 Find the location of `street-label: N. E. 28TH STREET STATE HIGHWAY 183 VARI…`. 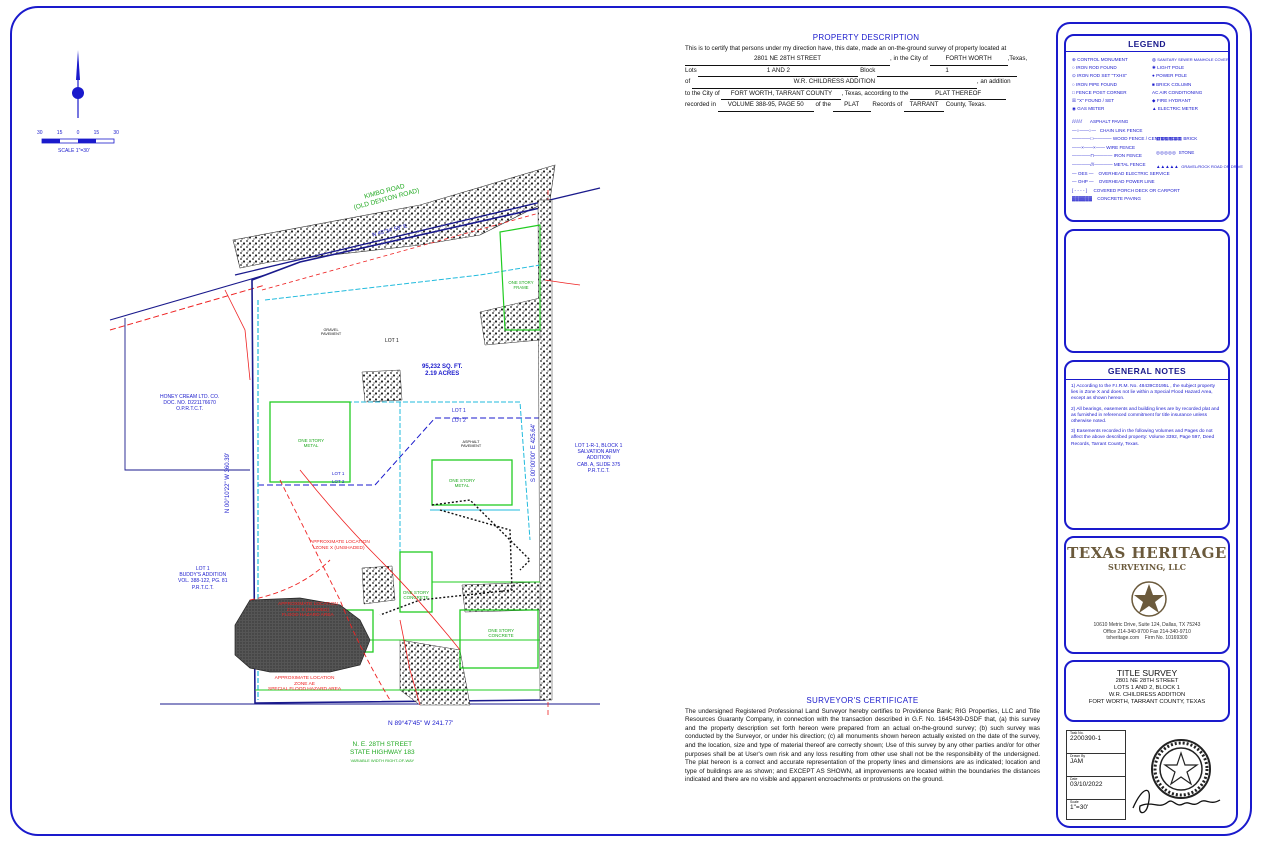

street-label: N. E. 28TH STREET STATE HIGHWAY 183 VARI… is located at coordinates (382, 753).